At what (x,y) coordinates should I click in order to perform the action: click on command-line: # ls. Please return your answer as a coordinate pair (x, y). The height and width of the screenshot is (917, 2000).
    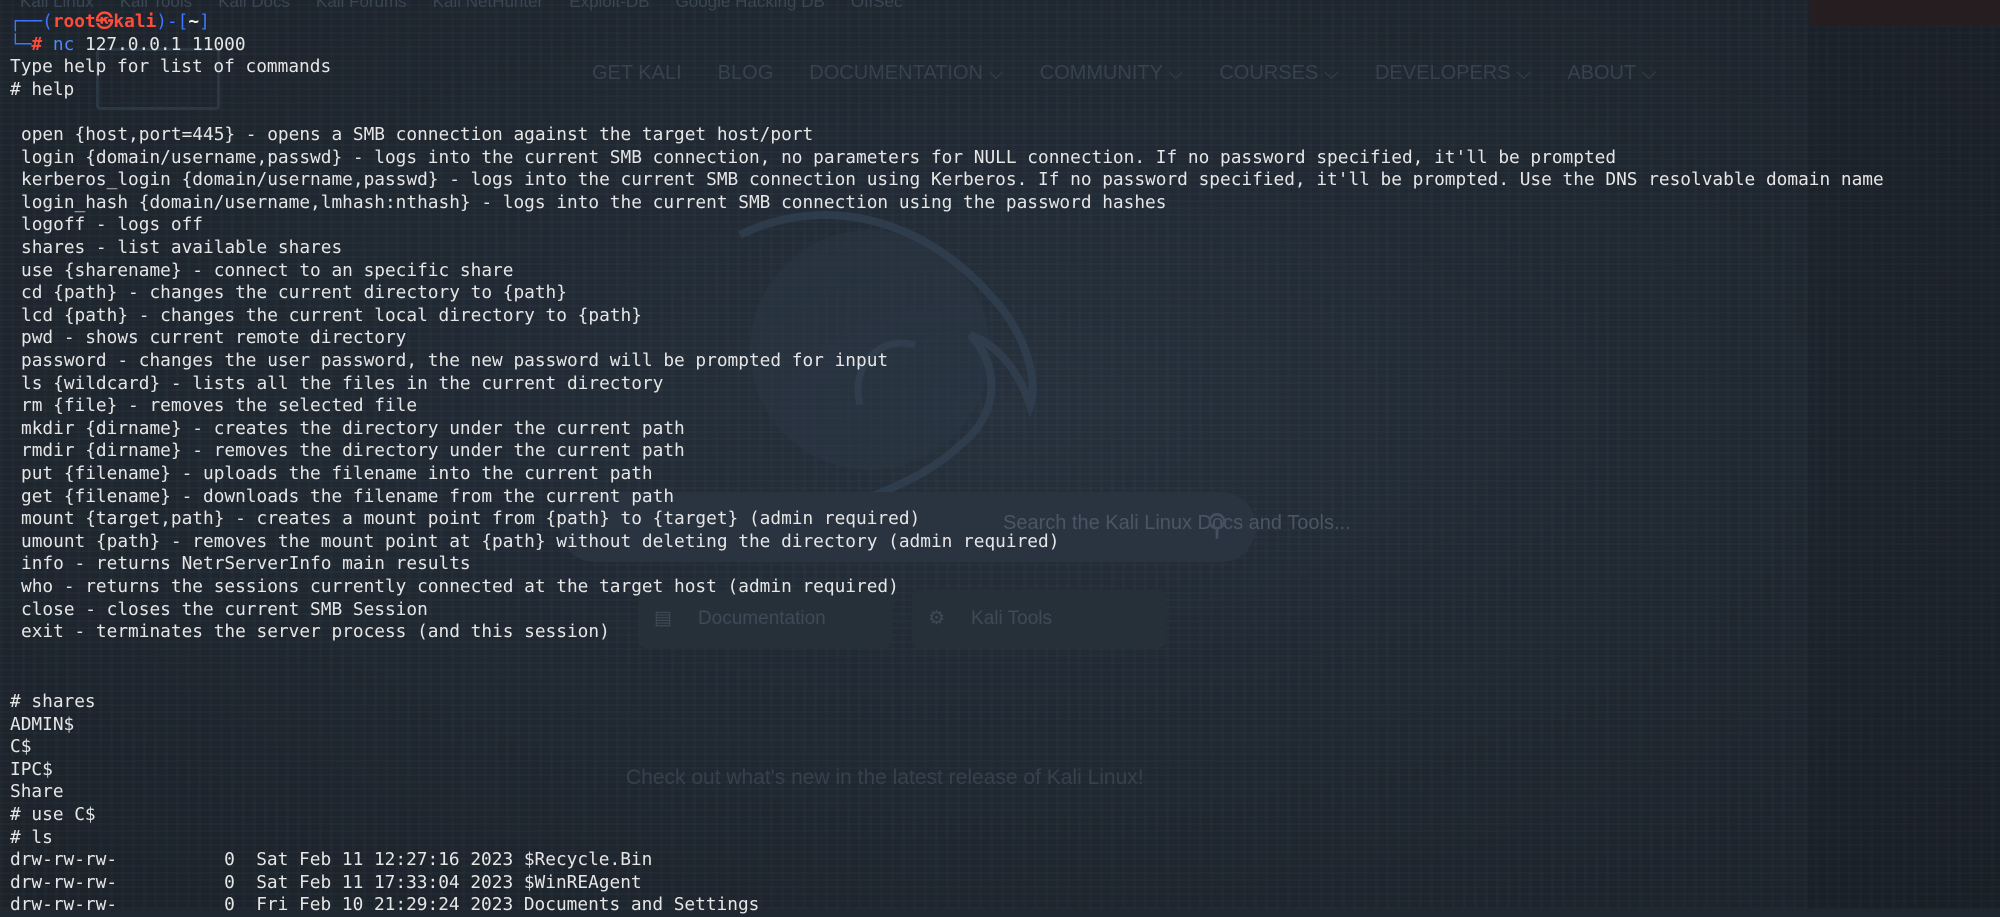
    Looking at the image, I should click on (31, 837).